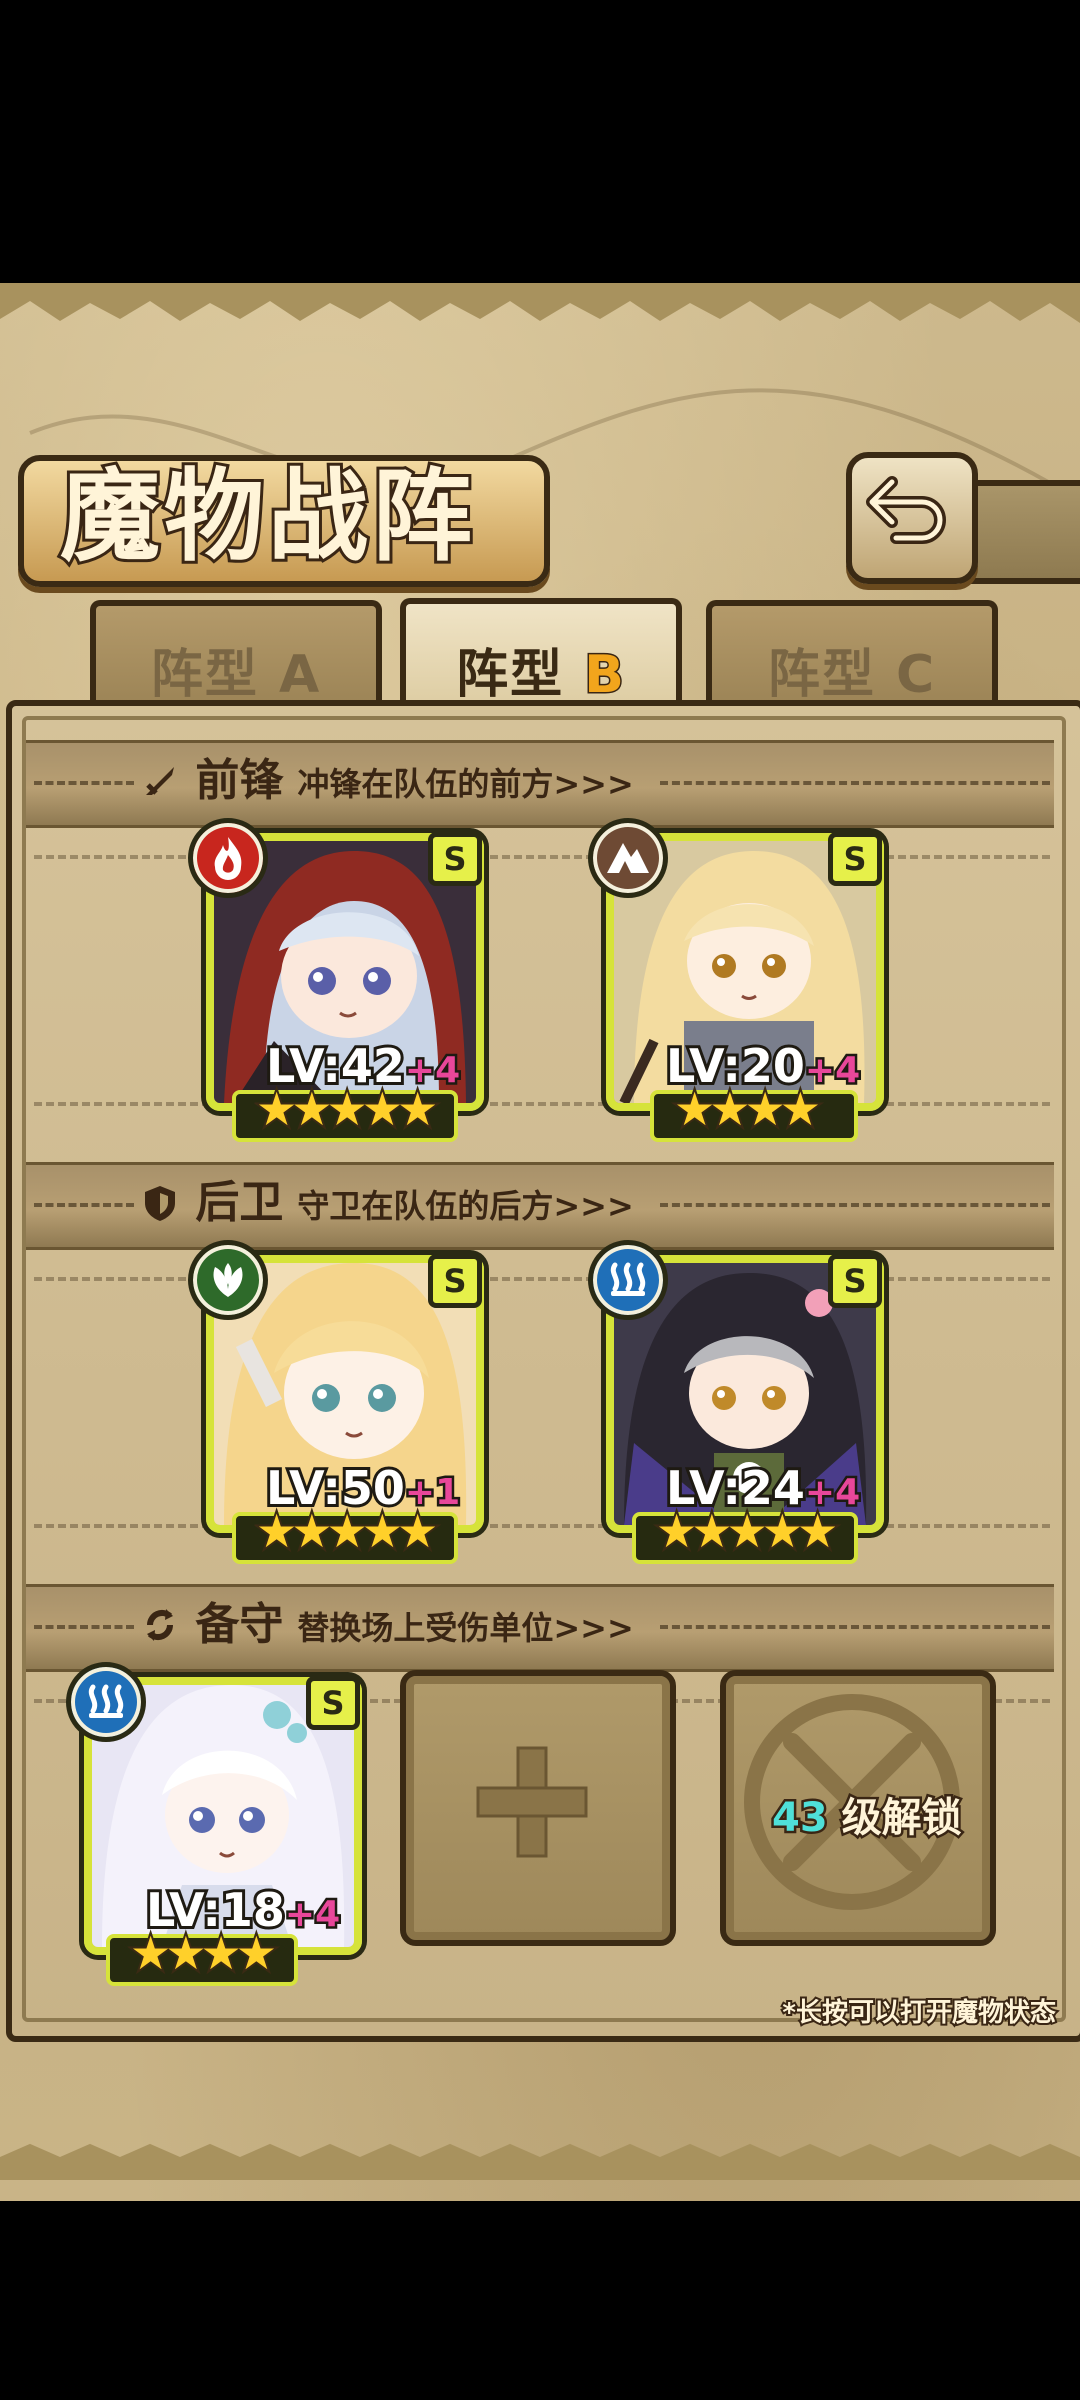 Image resolution: width=1080 pixels, height=2400 pixels. I want to click on unlock-label: 级解锁, so click(901, 1818).